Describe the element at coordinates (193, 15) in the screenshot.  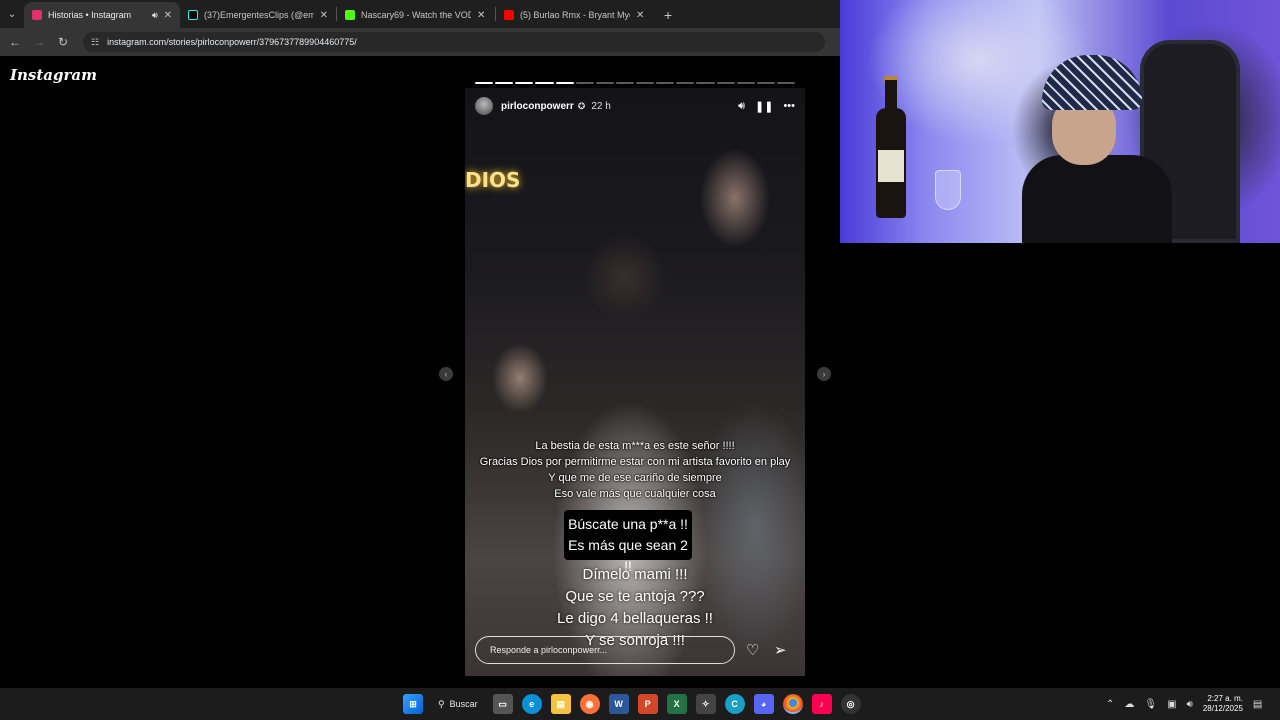
I see `tiktok-favicon-icon` at that location.